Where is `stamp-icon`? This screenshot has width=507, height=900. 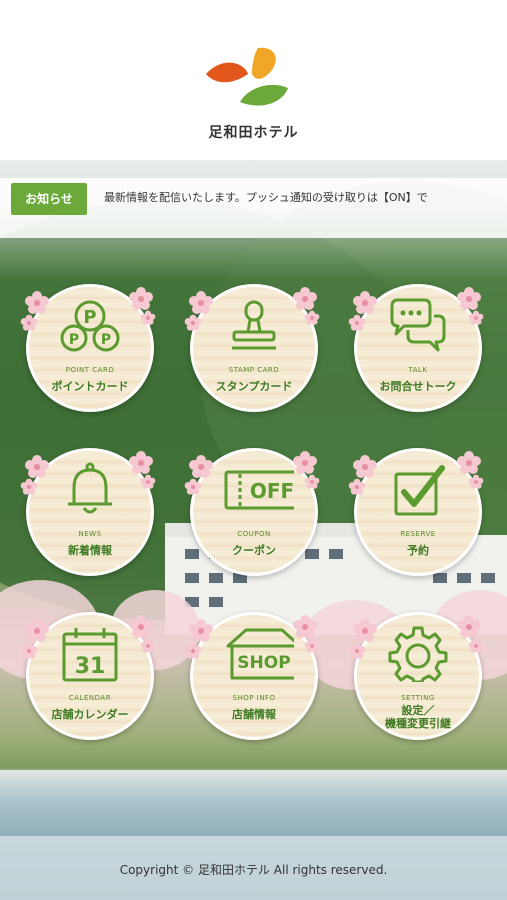 stamp-icon is located at coordinates (254, 325).